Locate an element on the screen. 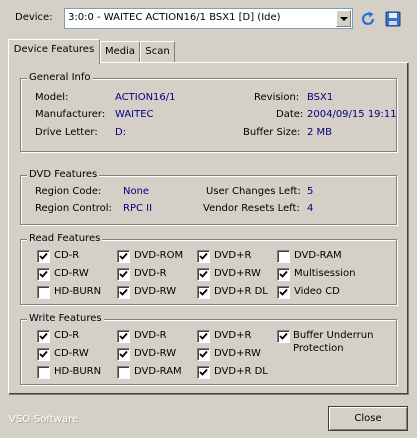 The height and width of the screenshot is (438, 417). read-feature-label: DVD+R is located at coordinates (233, 255).